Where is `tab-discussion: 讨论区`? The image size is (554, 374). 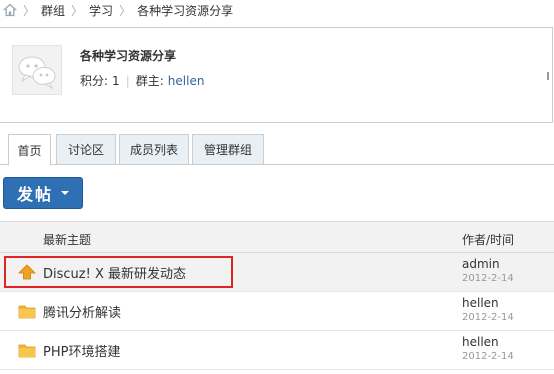
tab-discussion: 讨论区 is located at coordinates (86, 149).